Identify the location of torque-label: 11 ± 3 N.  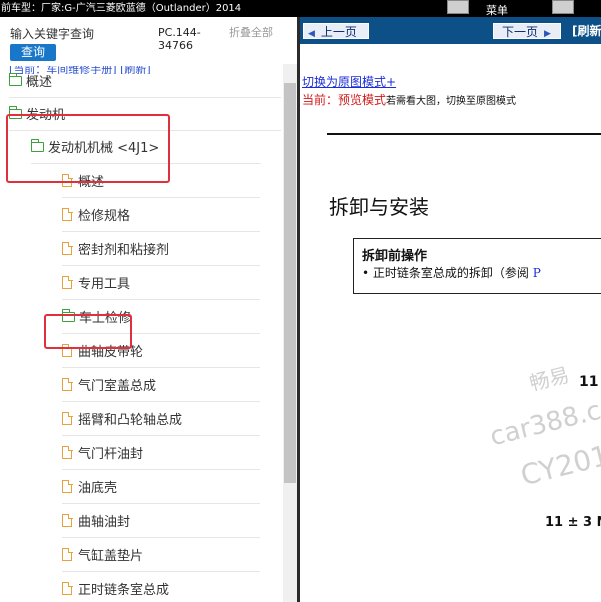
(573, 522).